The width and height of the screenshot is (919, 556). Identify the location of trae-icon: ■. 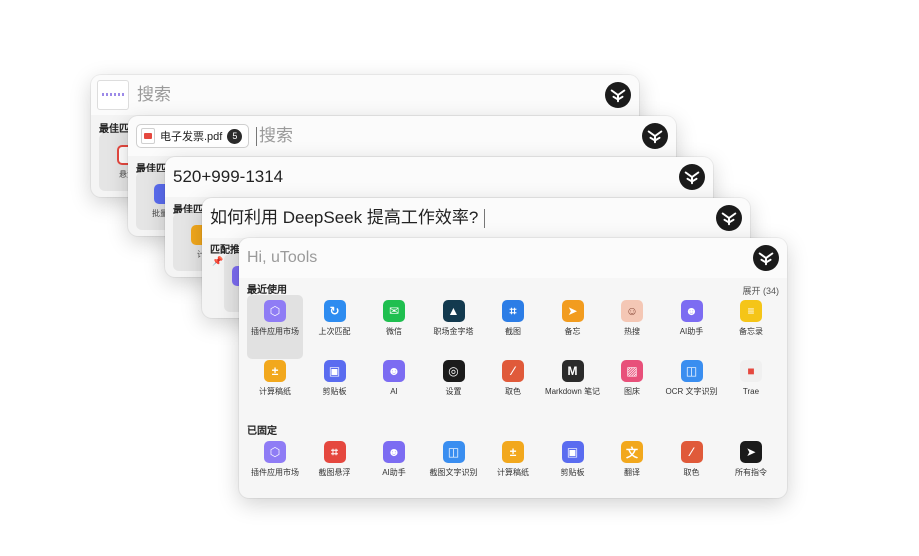
(751, 371).